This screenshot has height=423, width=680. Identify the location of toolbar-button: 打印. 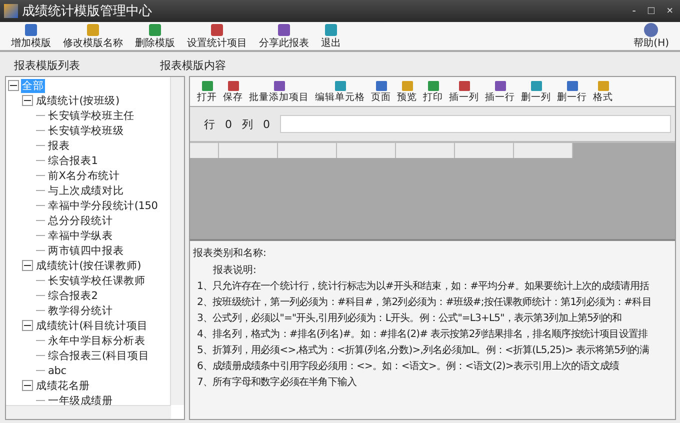
(433, 91).